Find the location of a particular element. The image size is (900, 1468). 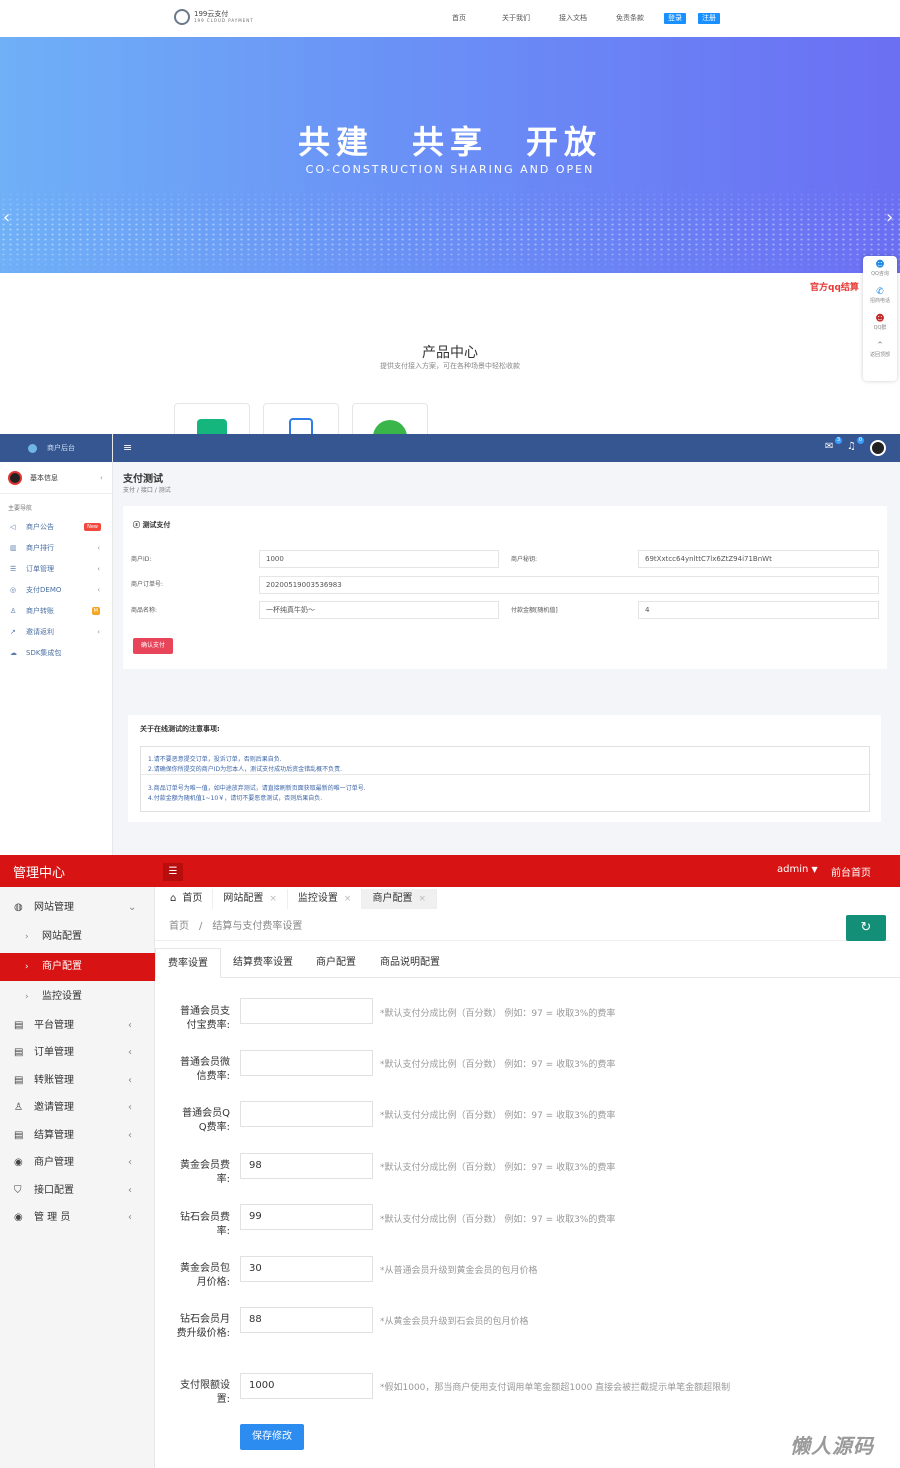

tab-site-config: 网站配置 × is located at coordinates (250, 899).